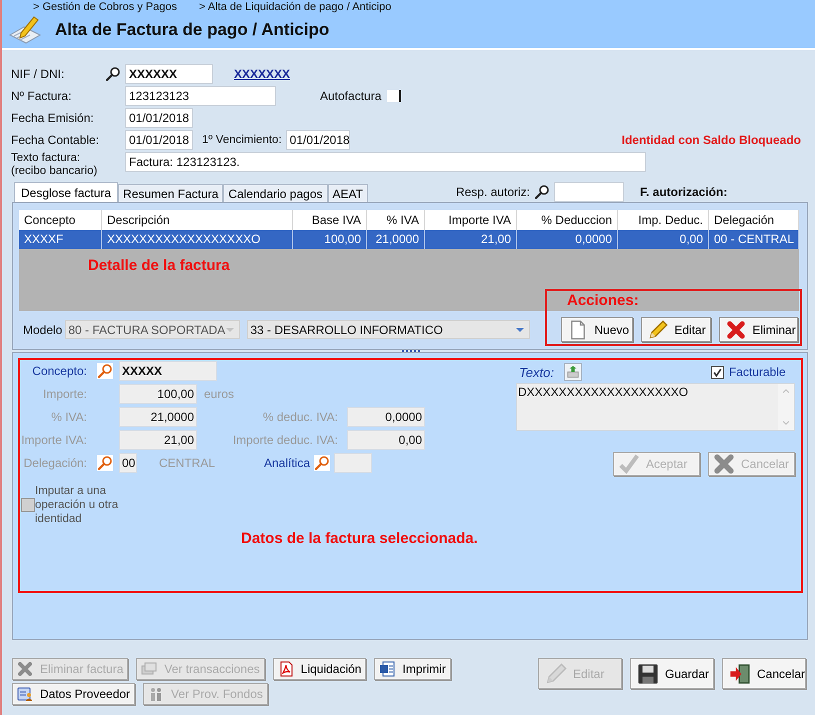 The image size is (815, 715). Describe the element at coordinates (295, 7) in the screenshot. I see `breadcrumb-link: > Alta de Liquidación de pago / Anticipo` at that location.